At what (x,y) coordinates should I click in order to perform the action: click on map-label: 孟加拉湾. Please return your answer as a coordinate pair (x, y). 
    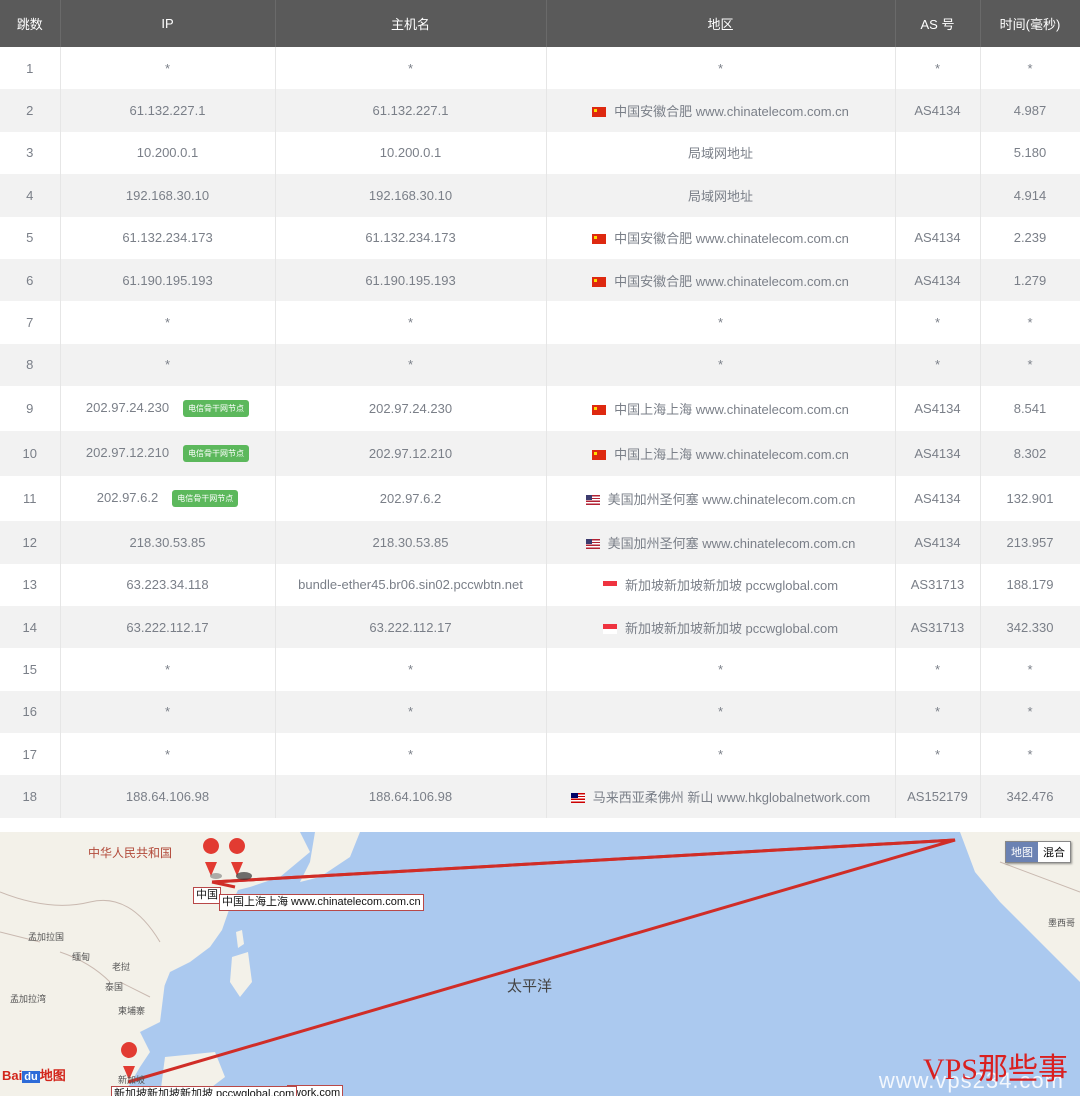
    Looking at the image, I should click on (28, 998).